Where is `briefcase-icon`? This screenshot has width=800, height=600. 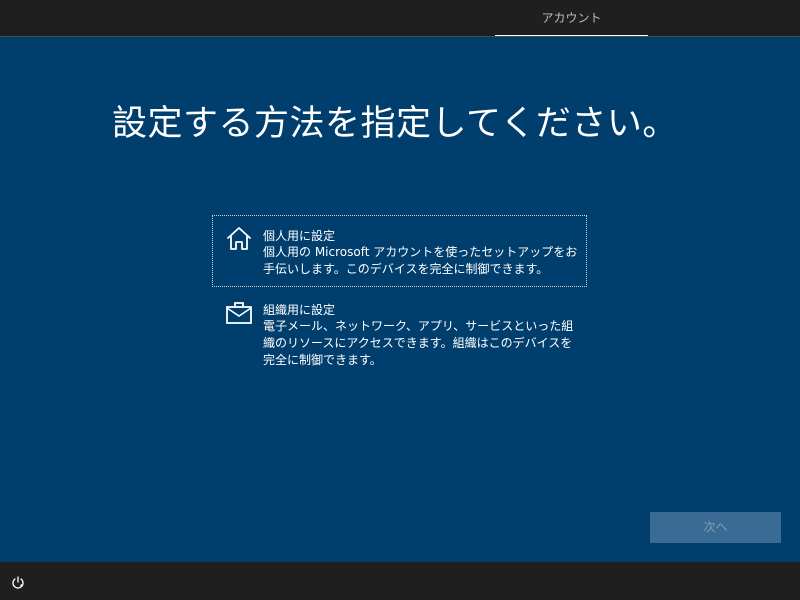
briefcase-icon is located at coordinates (239, 313).